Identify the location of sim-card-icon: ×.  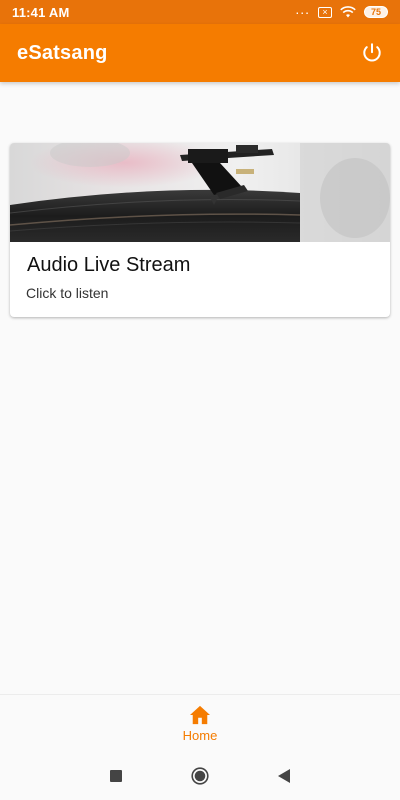
(325, 12).